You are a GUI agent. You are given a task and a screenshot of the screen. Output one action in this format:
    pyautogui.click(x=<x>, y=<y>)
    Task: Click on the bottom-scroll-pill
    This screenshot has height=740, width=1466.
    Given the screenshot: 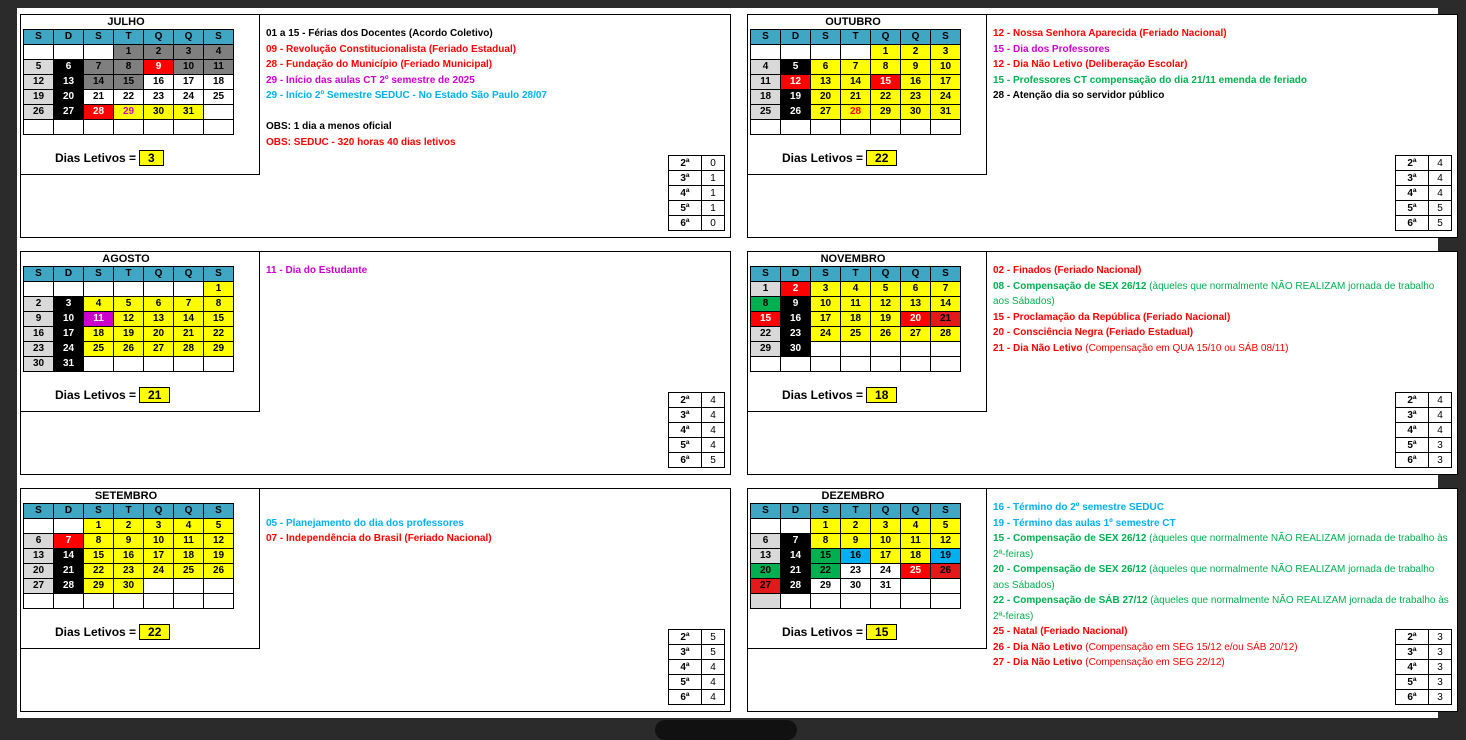 What is the action you would take?
    pyautogui.click(x=726, y=730)
    